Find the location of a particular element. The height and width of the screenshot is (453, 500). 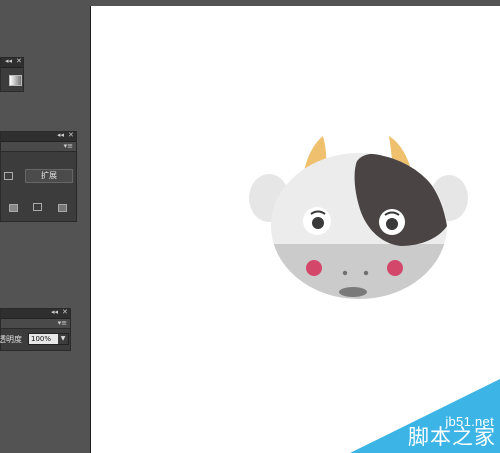

left-eye-pupil is located at coordinates (318, 223).